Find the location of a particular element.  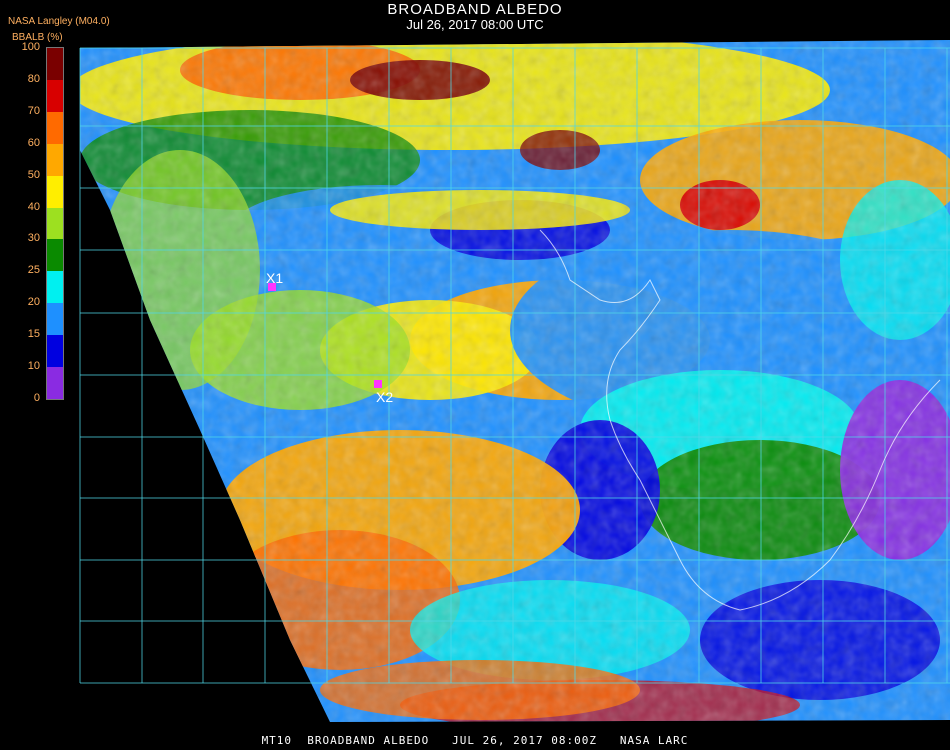

colorbar is located at coordinates (55, 223).